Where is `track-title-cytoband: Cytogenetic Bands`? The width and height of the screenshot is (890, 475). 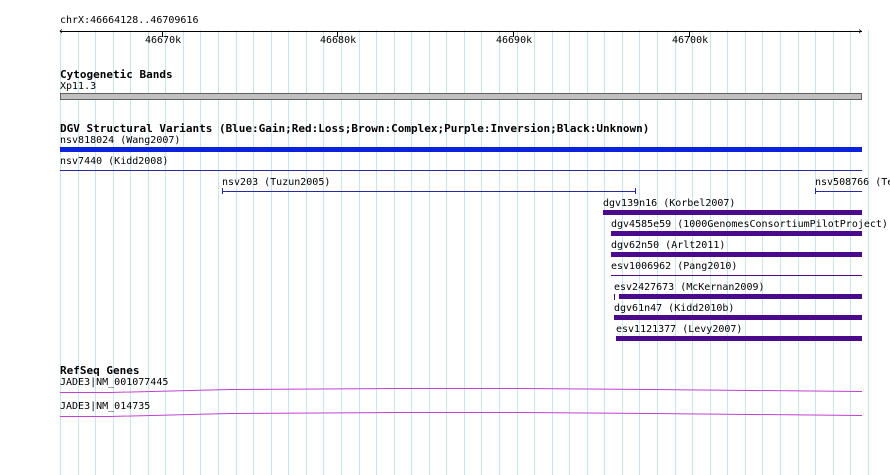 track-title-cytoband: Cytogenetic Bands is located at coordinates (116, 74).